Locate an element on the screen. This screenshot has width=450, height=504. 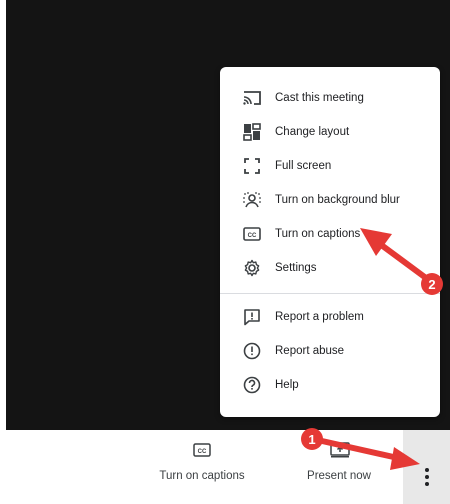
menu-item-captions: CC Turn on captions is located at coordinates (330, 234).